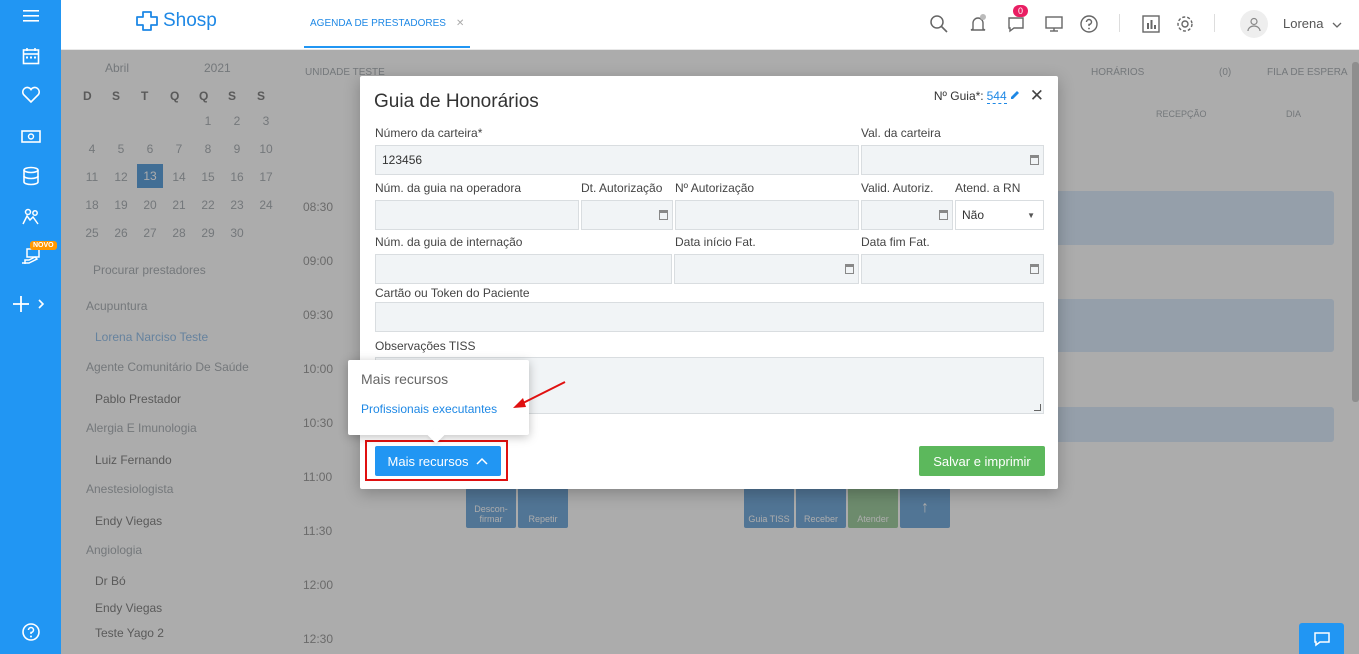  What do you see at coordinates (709, 317) in the screenshot?
I see `cartao-token-field` at bounding box center [709, 317].